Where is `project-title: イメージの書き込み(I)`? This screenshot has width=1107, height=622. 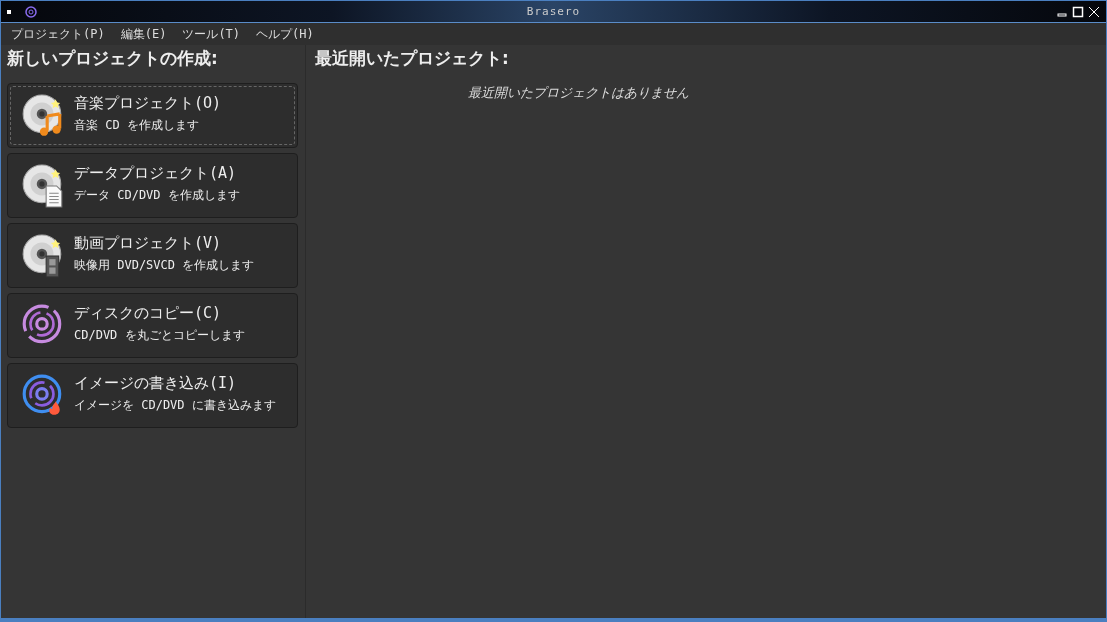 project-title: イメージの書き込み(I) is located at coordinates (156, 383).